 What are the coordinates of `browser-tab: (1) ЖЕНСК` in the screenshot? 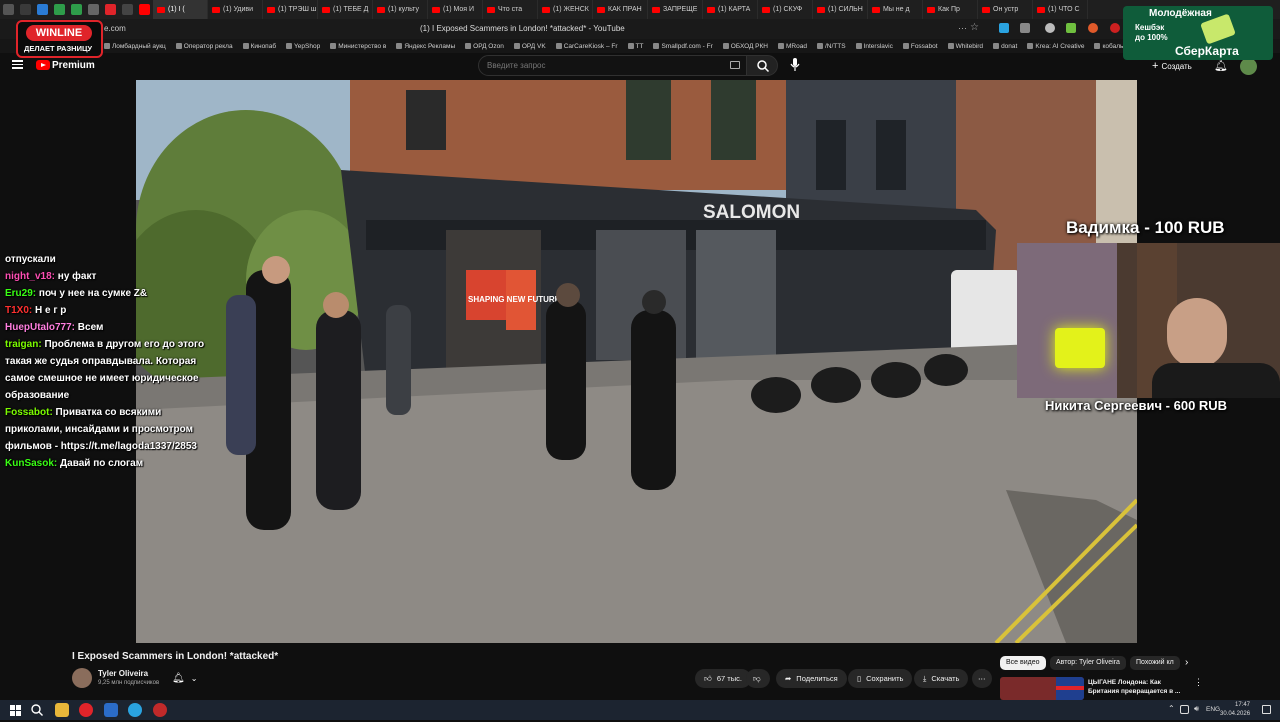 It's located at (565, 9).